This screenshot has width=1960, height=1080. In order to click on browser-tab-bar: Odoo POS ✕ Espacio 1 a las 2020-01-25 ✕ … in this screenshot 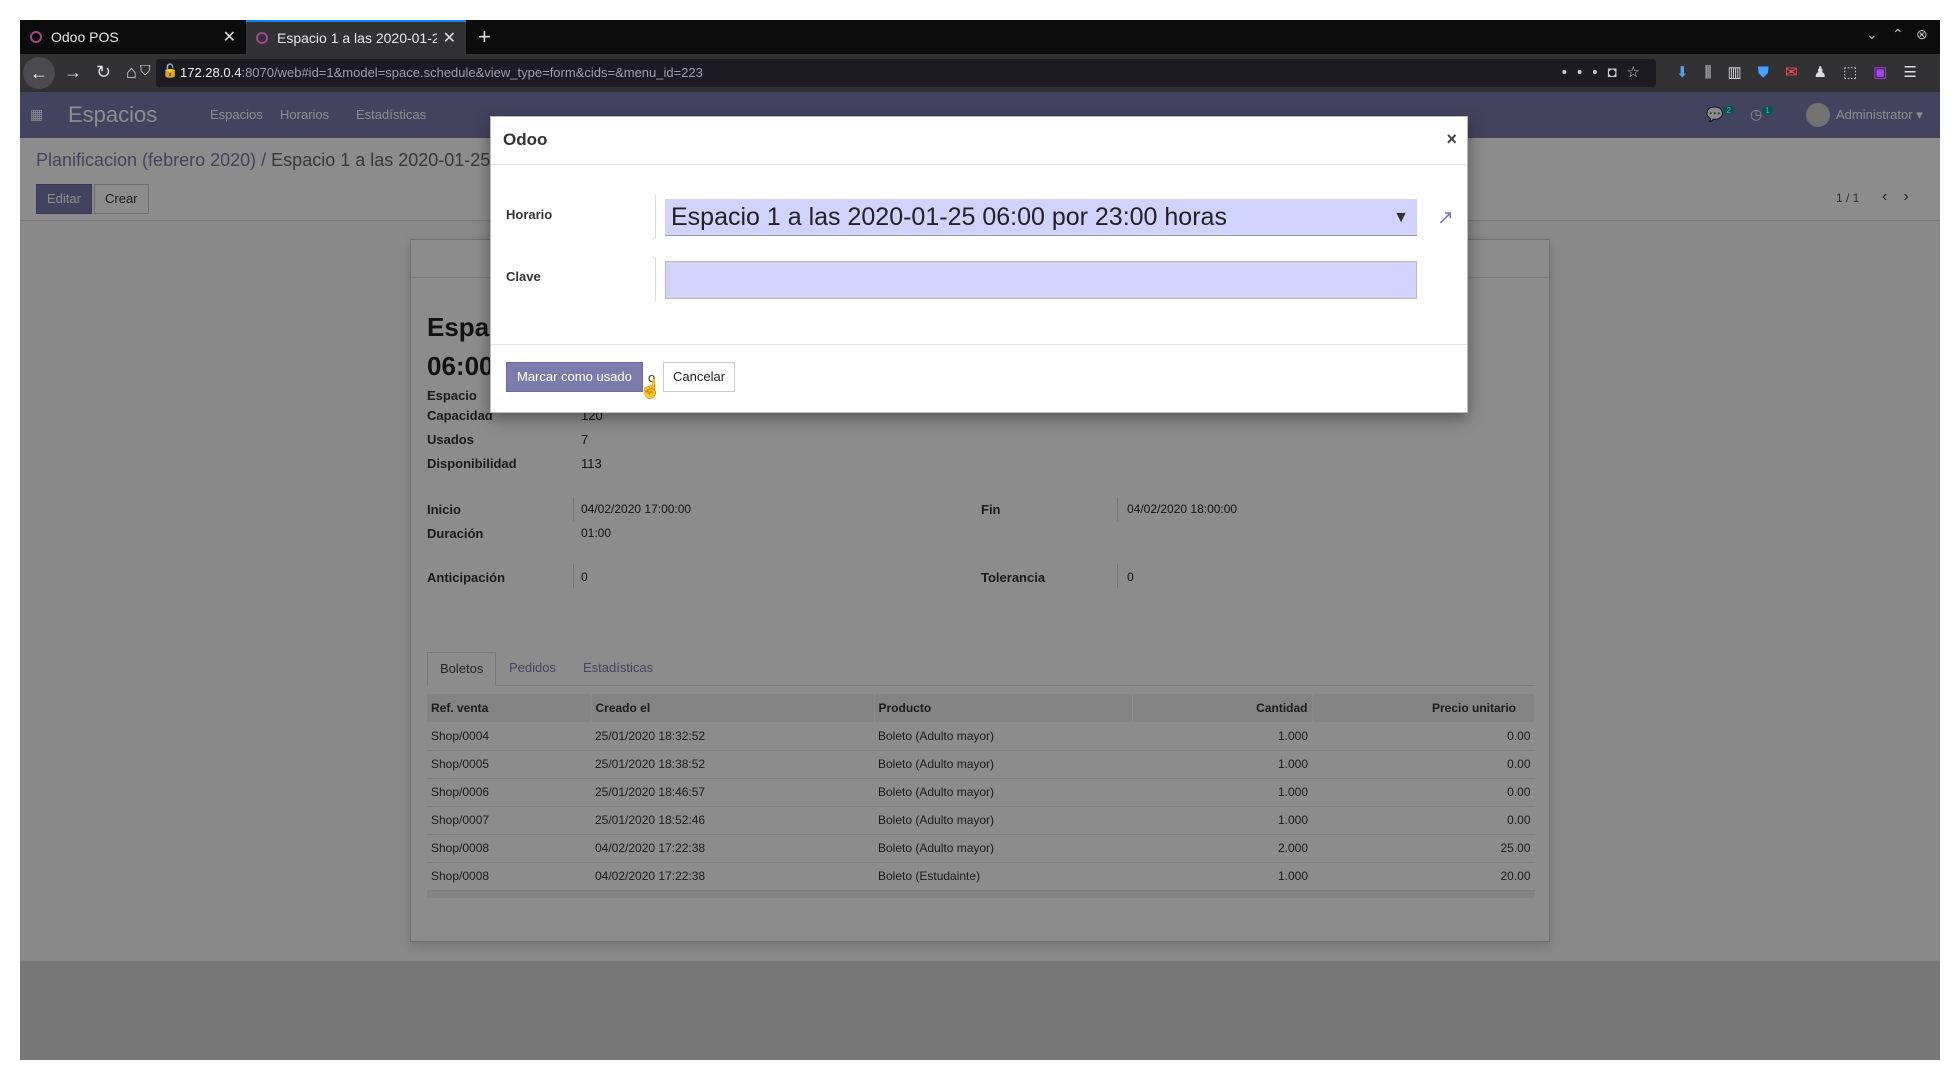, I will do `click(980, 37)`.